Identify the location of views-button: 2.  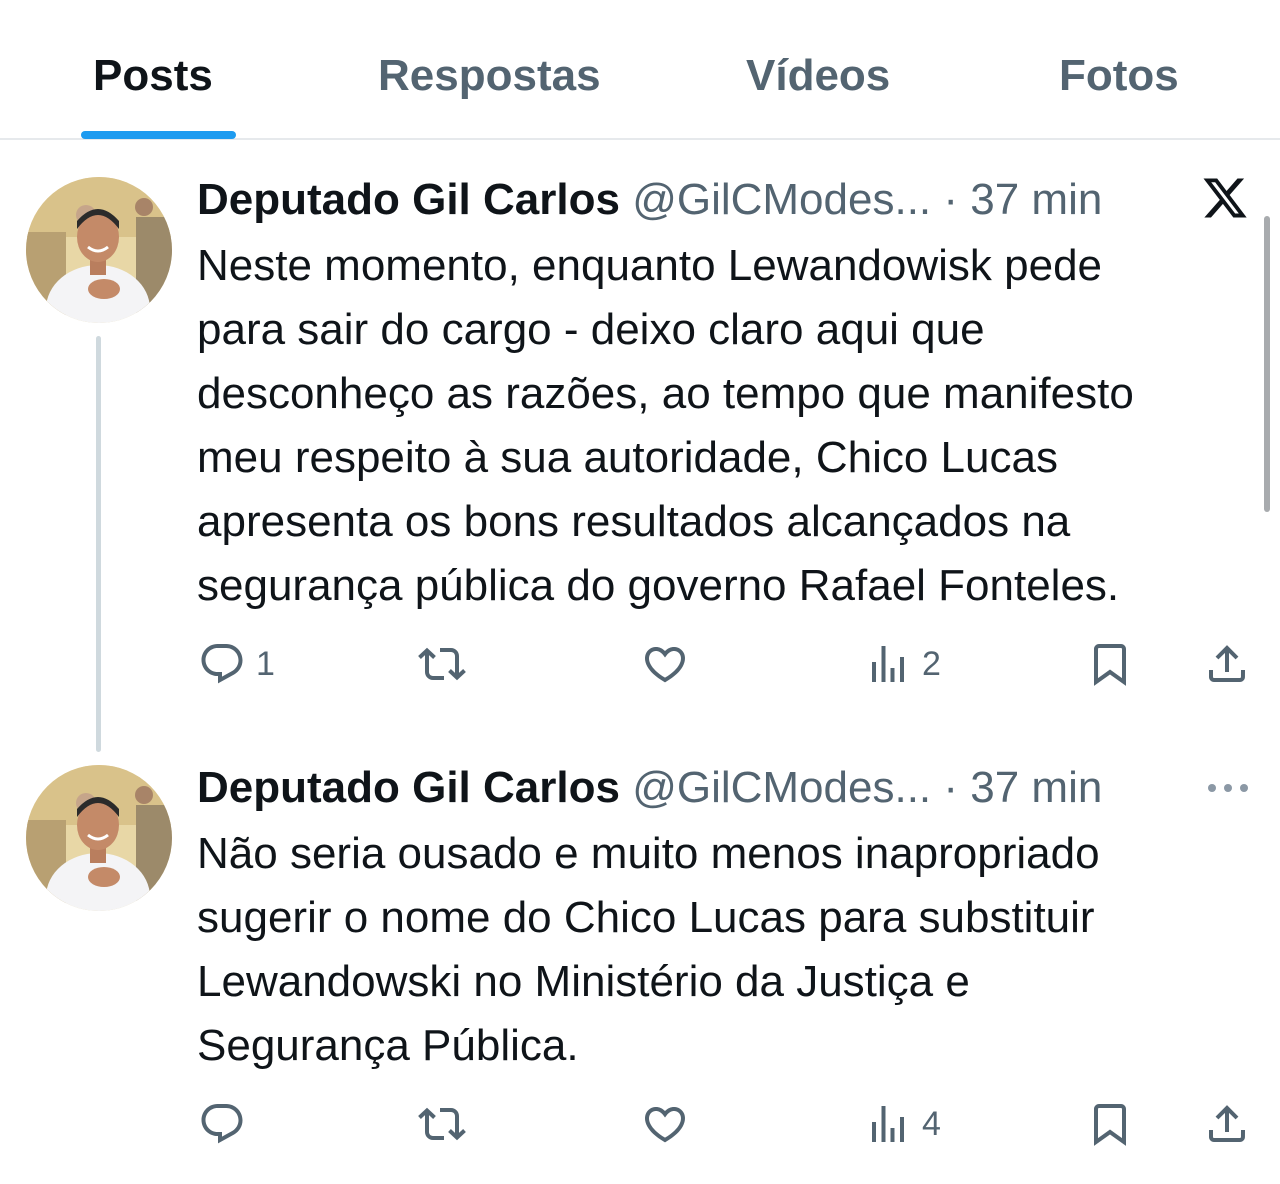
(902, 664).